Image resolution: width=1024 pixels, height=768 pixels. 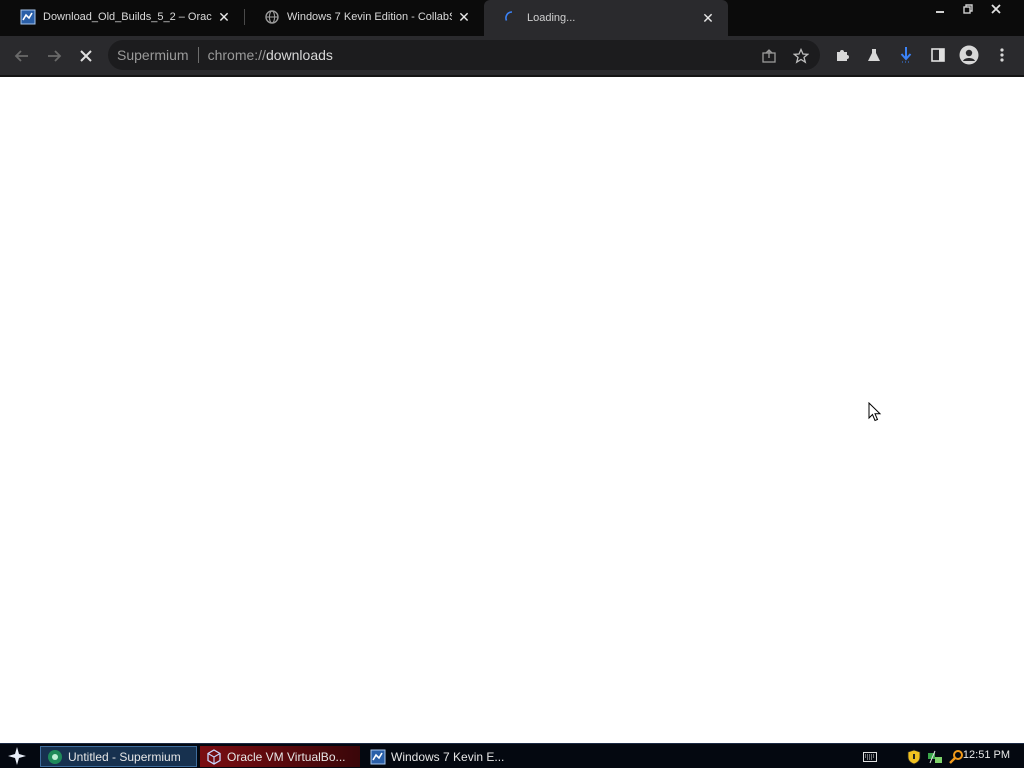 I want to click on star-bookmark-icon, so click(x=801, y=56).